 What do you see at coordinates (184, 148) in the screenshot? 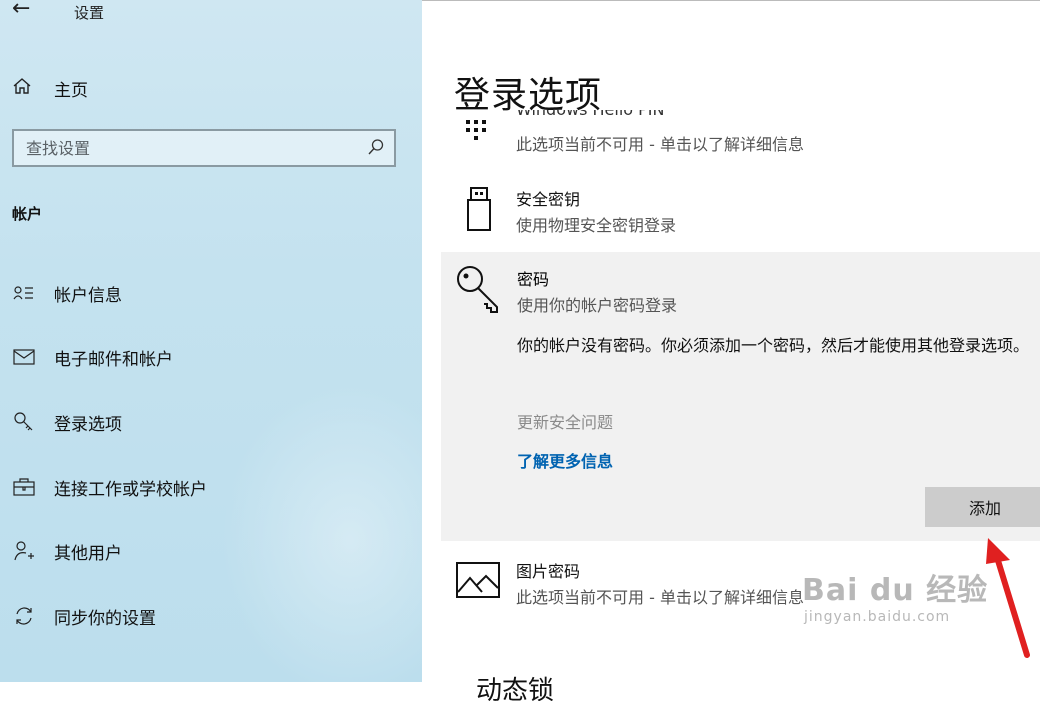
I see `search-input` at bounding box center [184, 148].